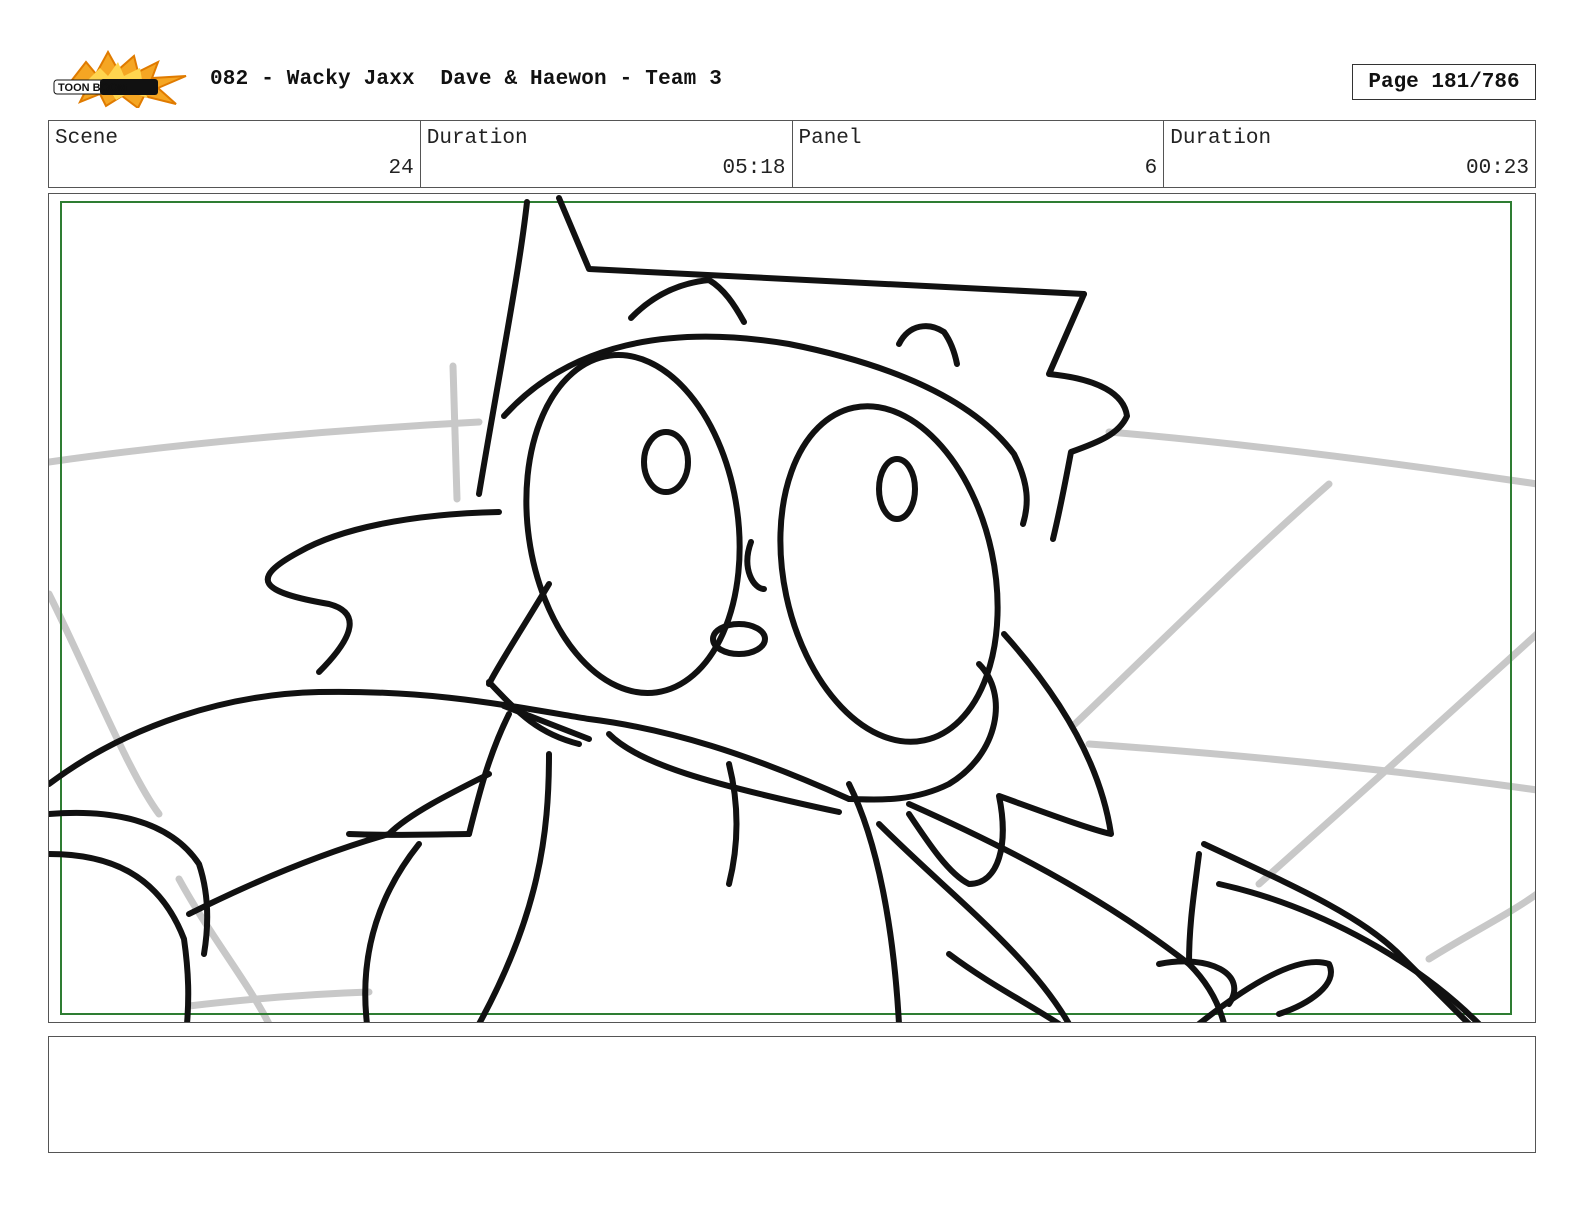  I want to click on panel-duration-cell: Duration 00:23, so click(1349, 154).